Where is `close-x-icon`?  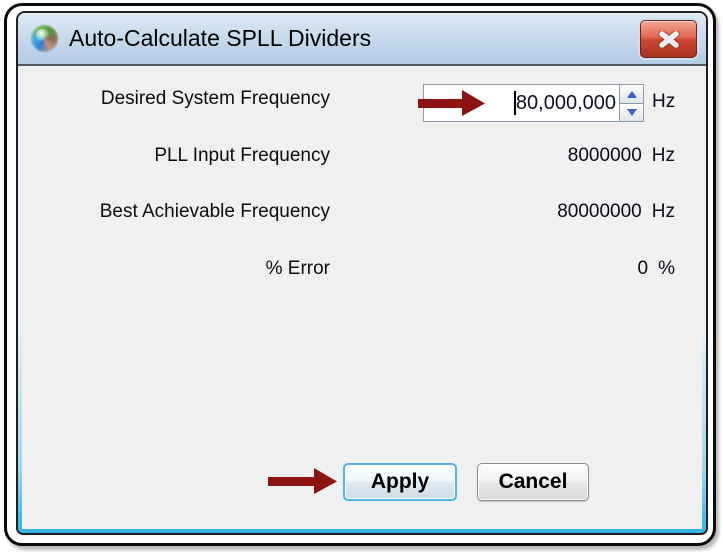
close-x-icon is located at coordinates (668, 39).